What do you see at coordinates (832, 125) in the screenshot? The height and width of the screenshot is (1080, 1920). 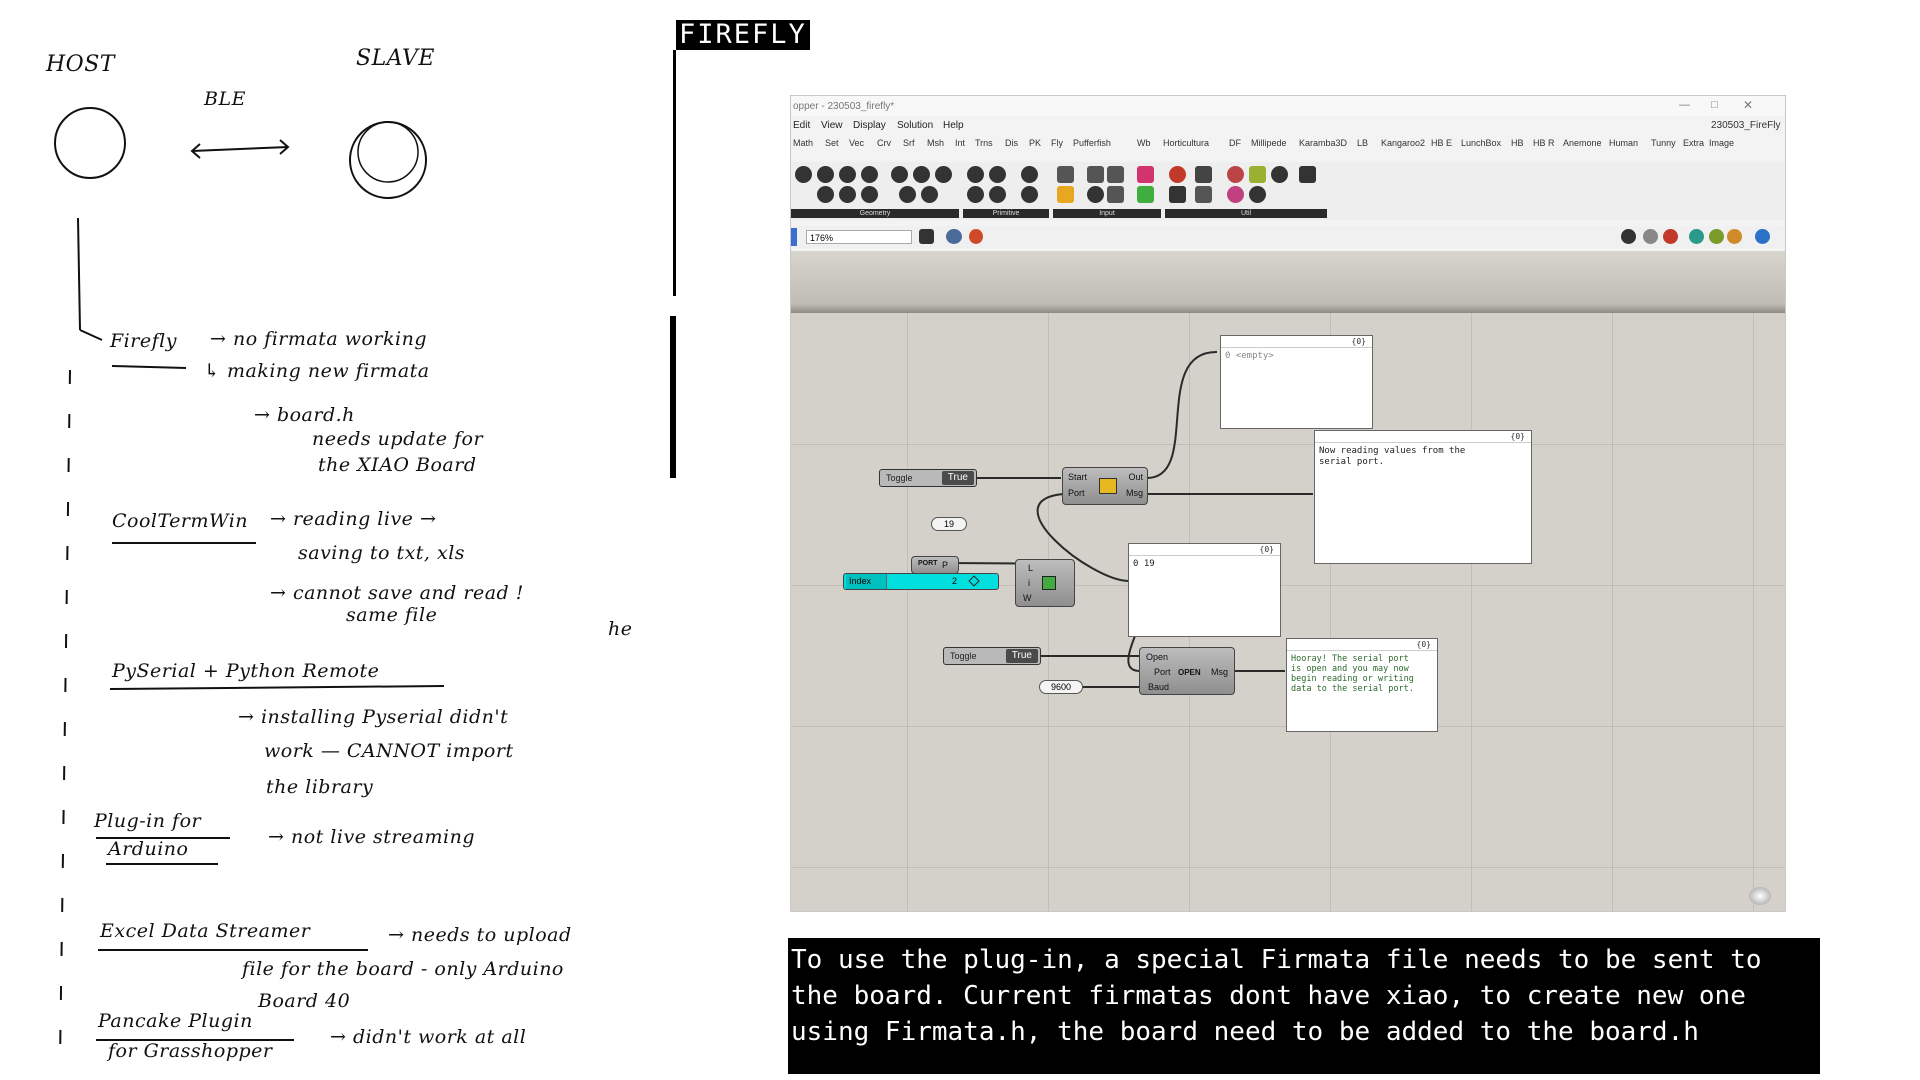 I see `menu-view: View` at bounding box center [832, 125].